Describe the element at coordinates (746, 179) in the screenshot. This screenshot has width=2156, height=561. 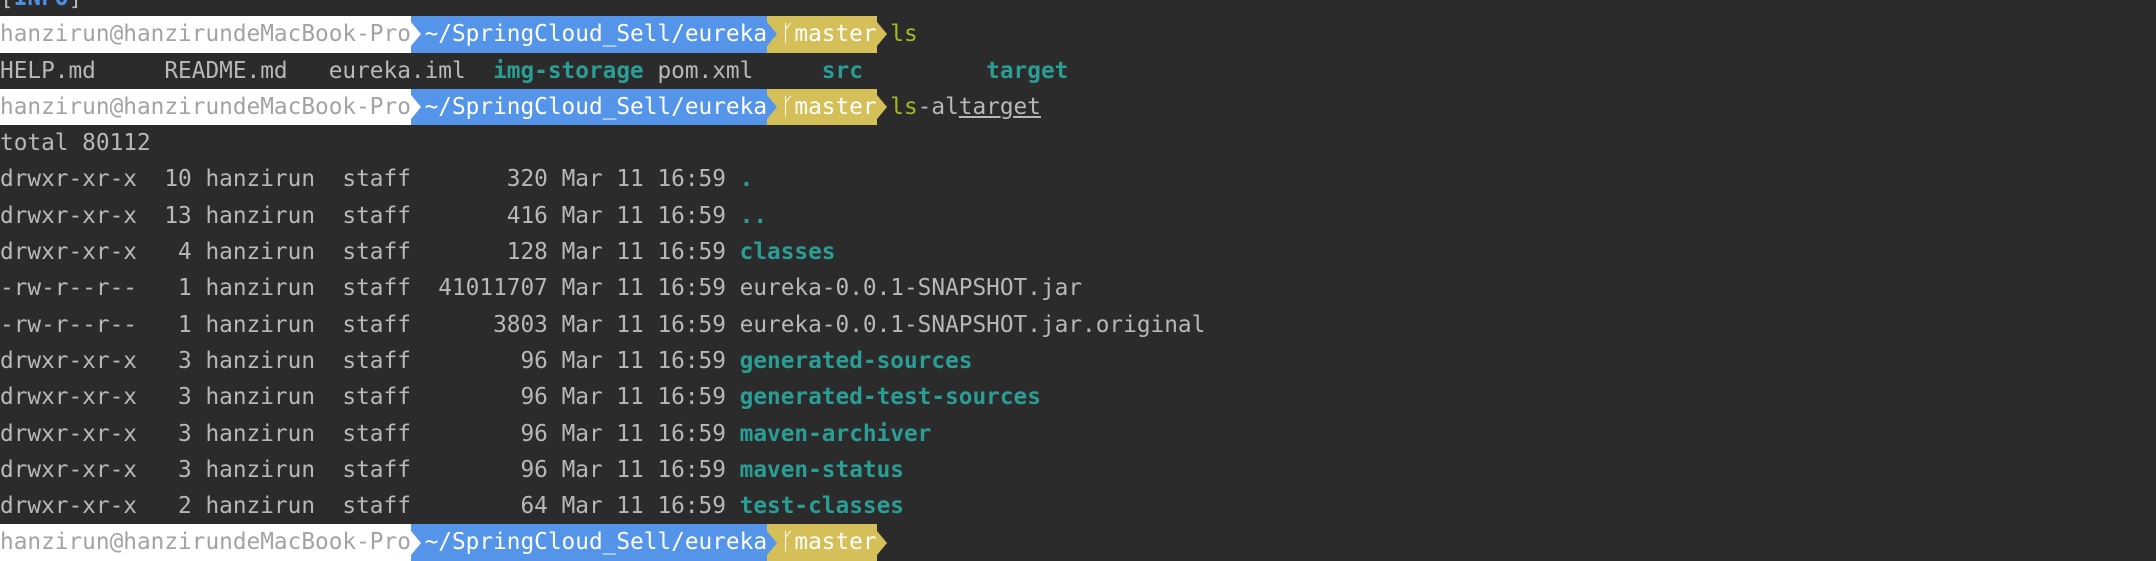
I see `directory-name: .` at that location.